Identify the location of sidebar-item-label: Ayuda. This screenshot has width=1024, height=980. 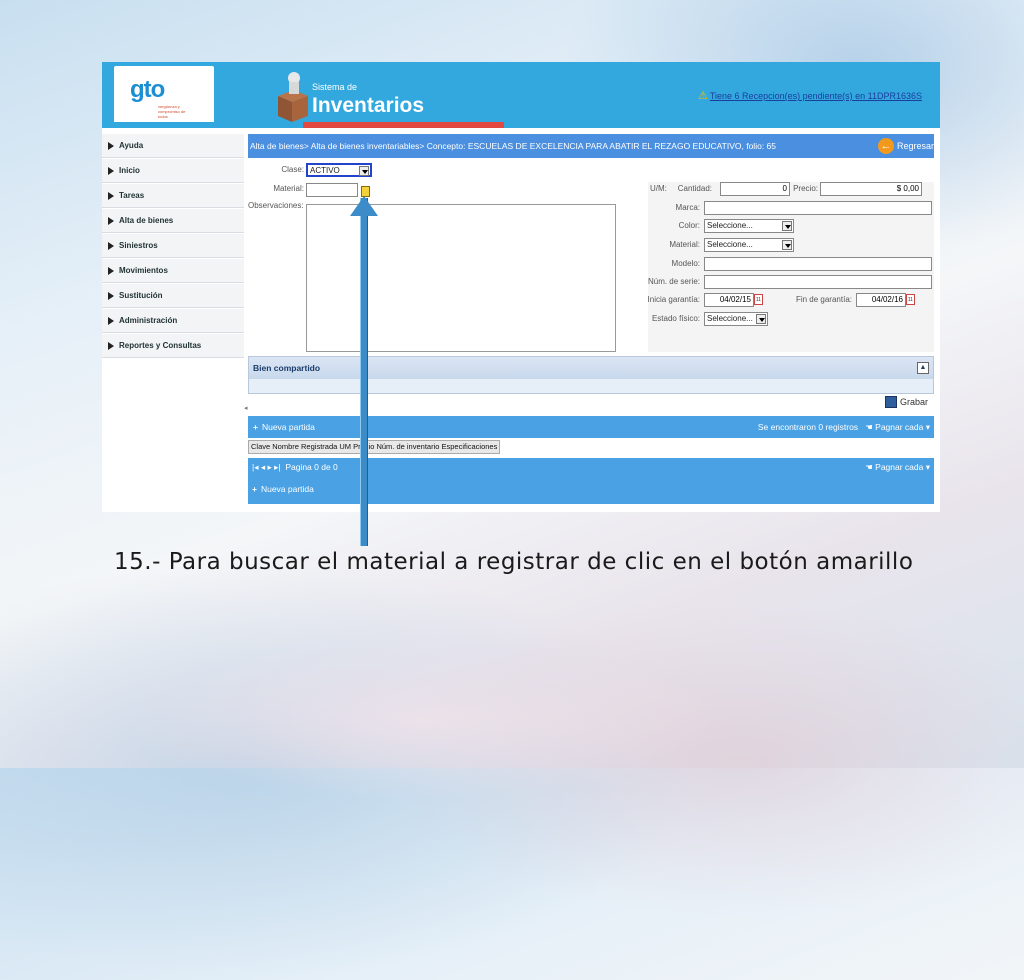
(131, 145).